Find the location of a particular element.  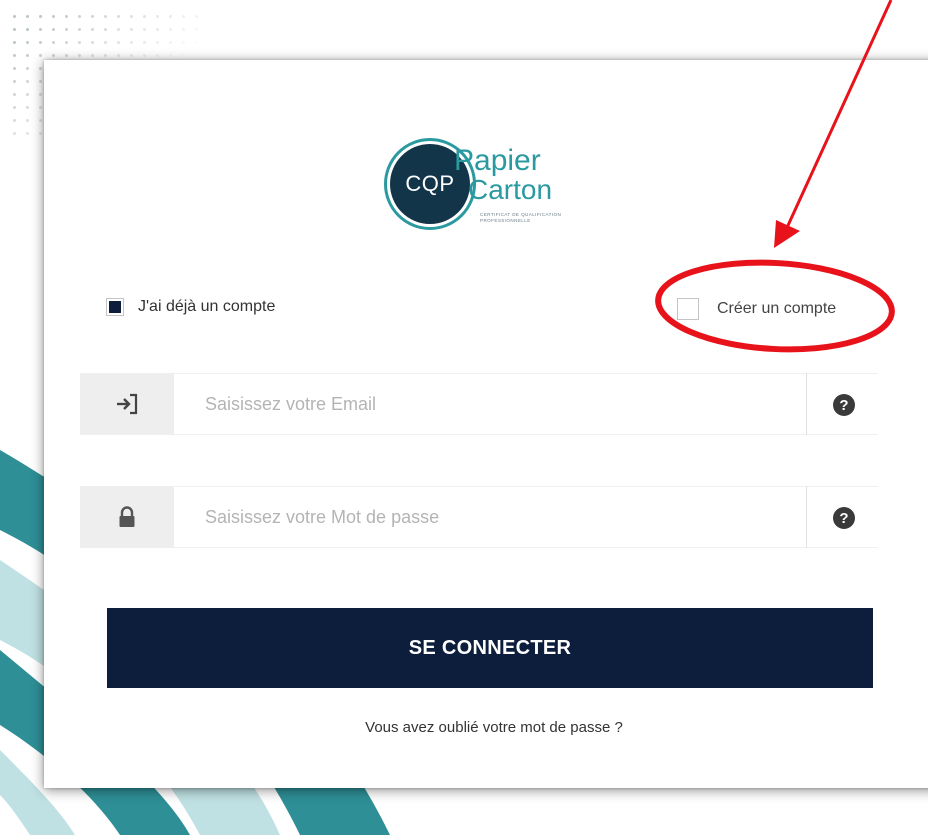

logo-line-2: Carton is located at coordinates (510, 189).